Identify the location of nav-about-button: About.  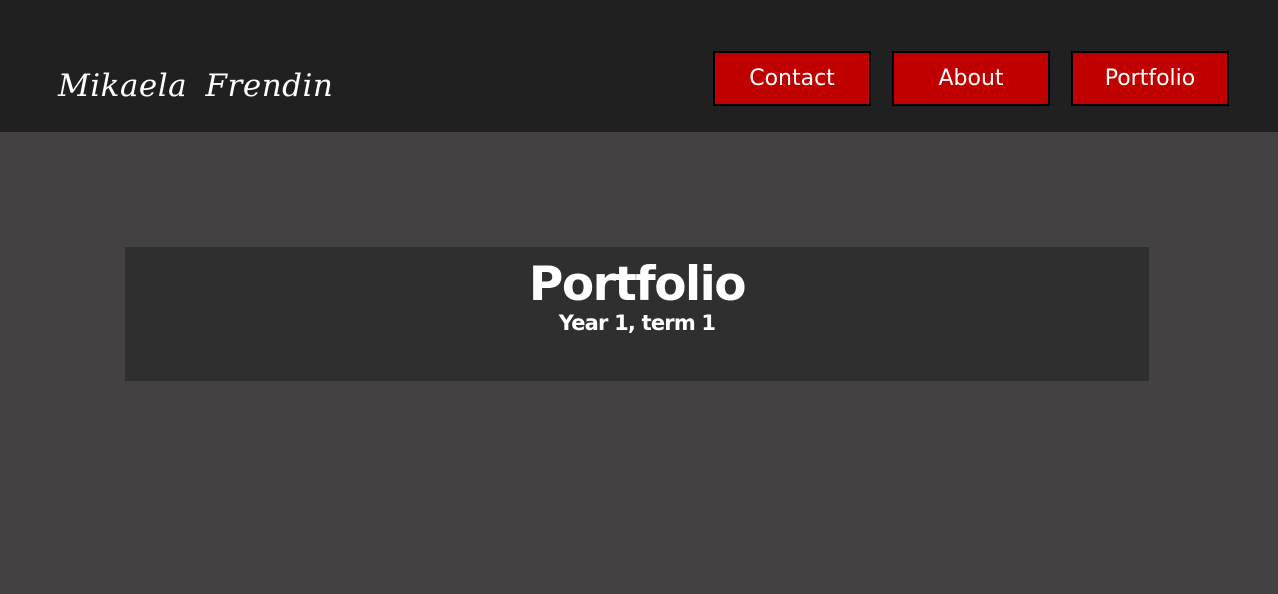
(971, 78).